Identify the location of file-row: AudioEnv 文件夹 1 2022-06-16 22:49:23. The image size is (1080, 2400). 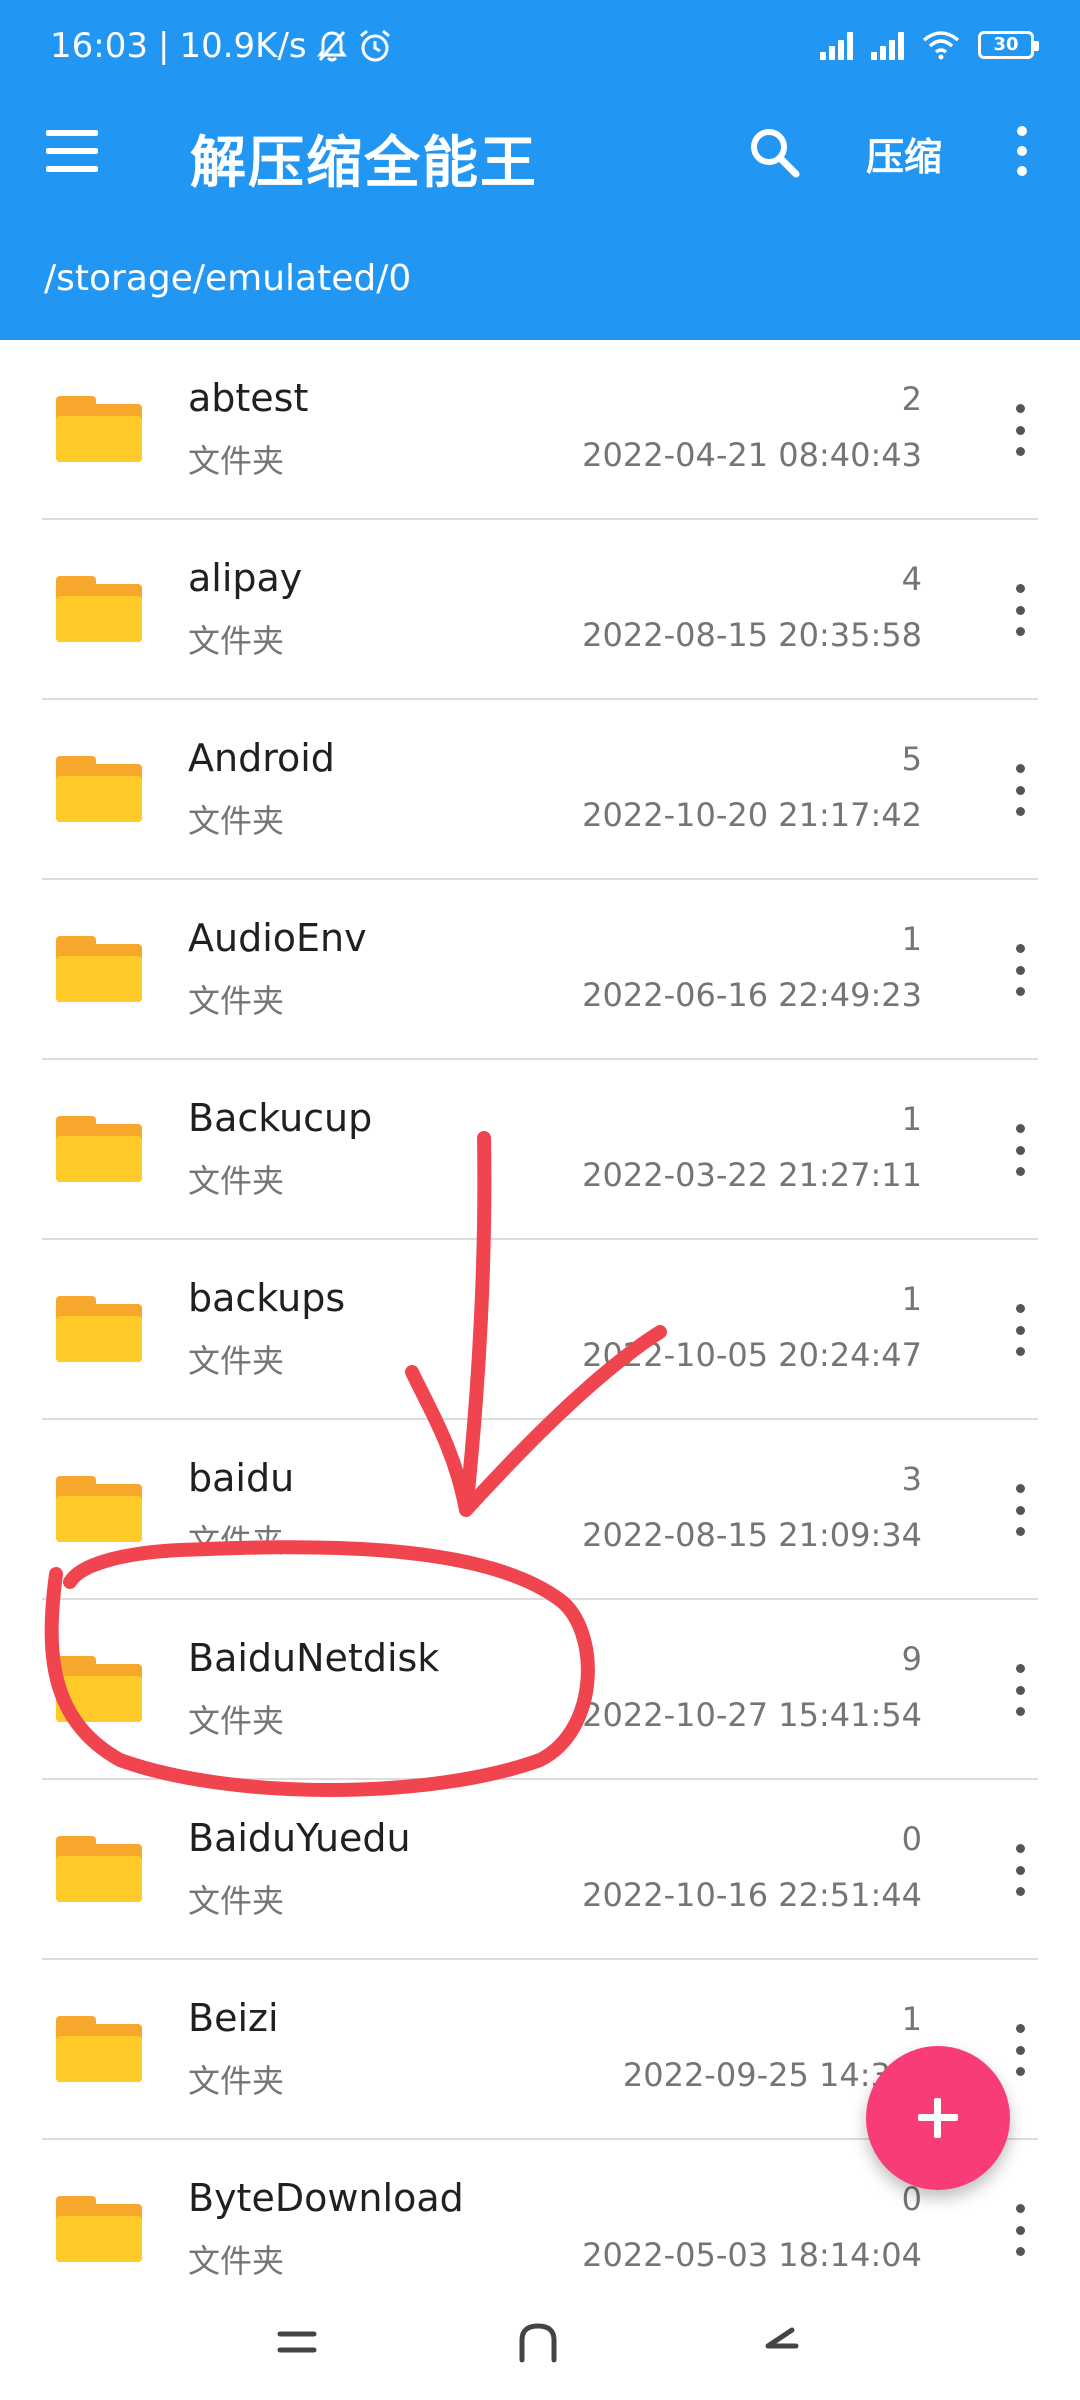
(540, 970).